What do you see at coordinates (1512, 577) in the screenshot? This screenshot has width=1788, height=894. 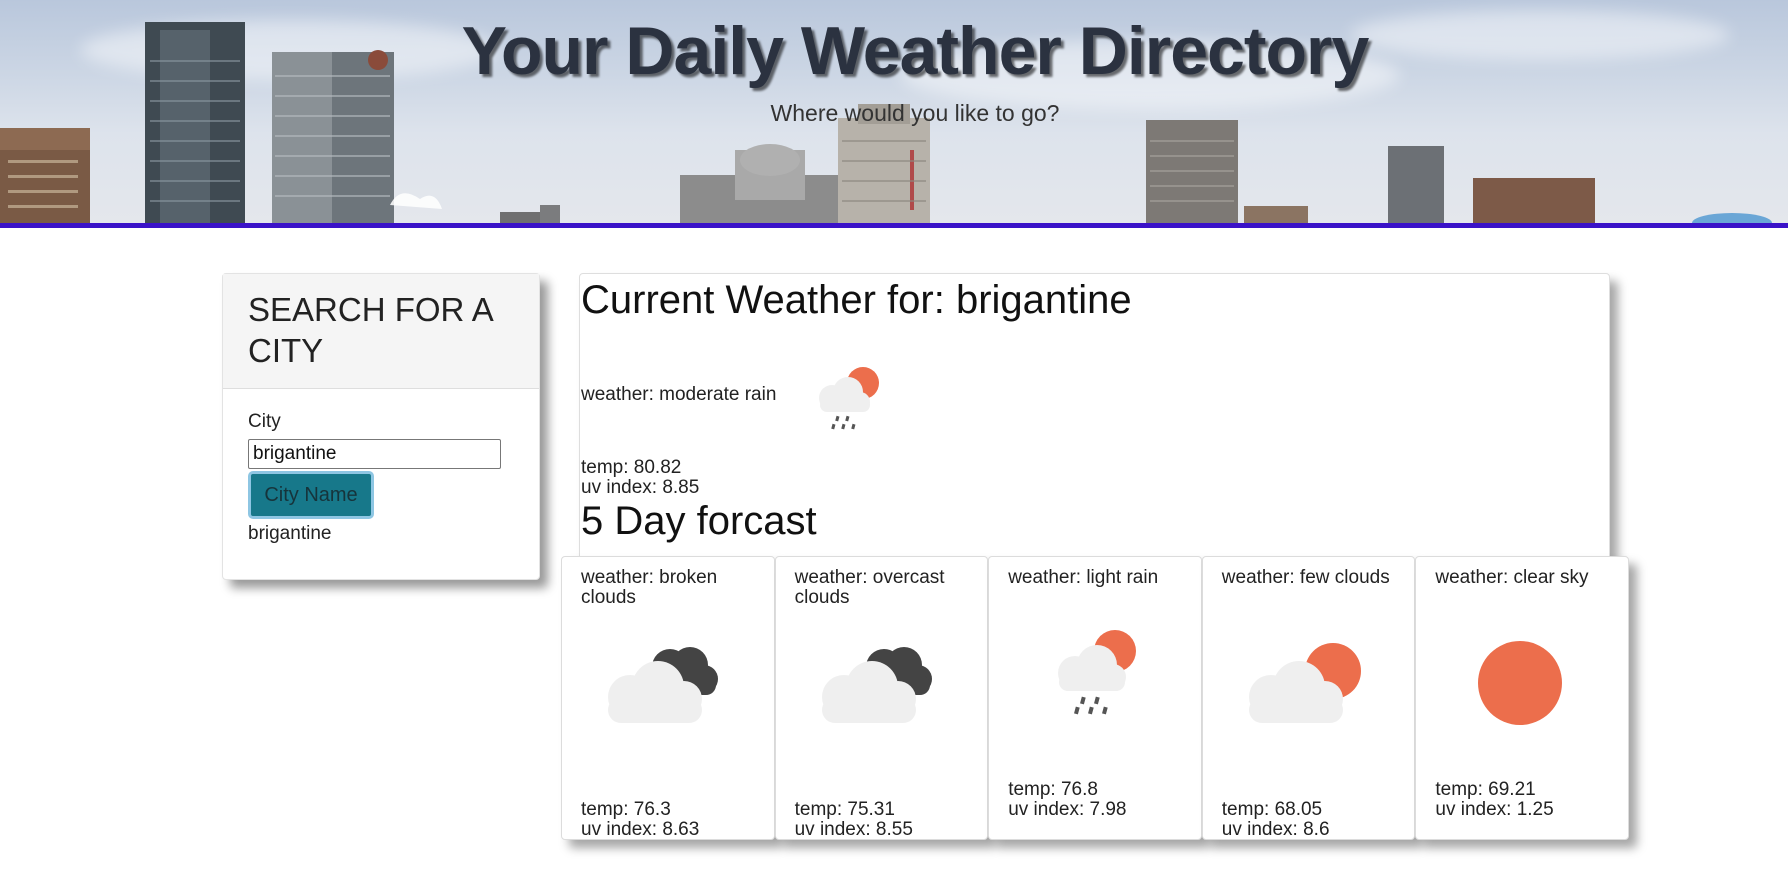 I see `forecast-weather: weather: clear sky` at bounding box center [1512, 577].